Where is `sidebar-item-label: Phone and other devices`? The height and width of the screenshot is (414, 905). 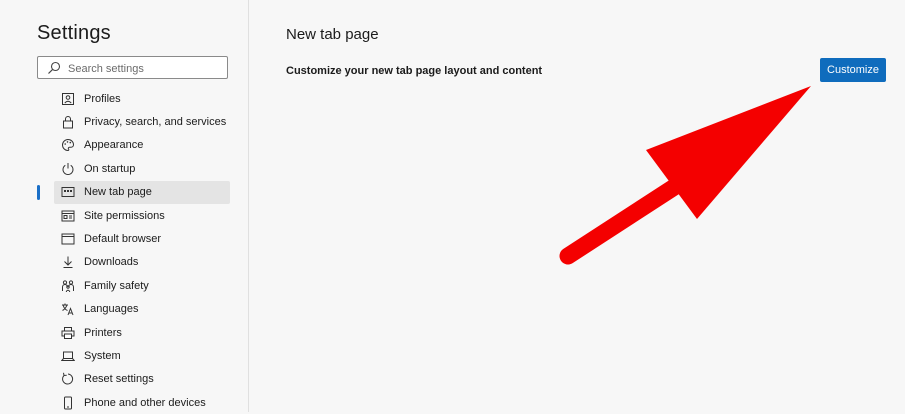 sidebar-item-label: Phone and other devices is located at coordinates (145, 402).